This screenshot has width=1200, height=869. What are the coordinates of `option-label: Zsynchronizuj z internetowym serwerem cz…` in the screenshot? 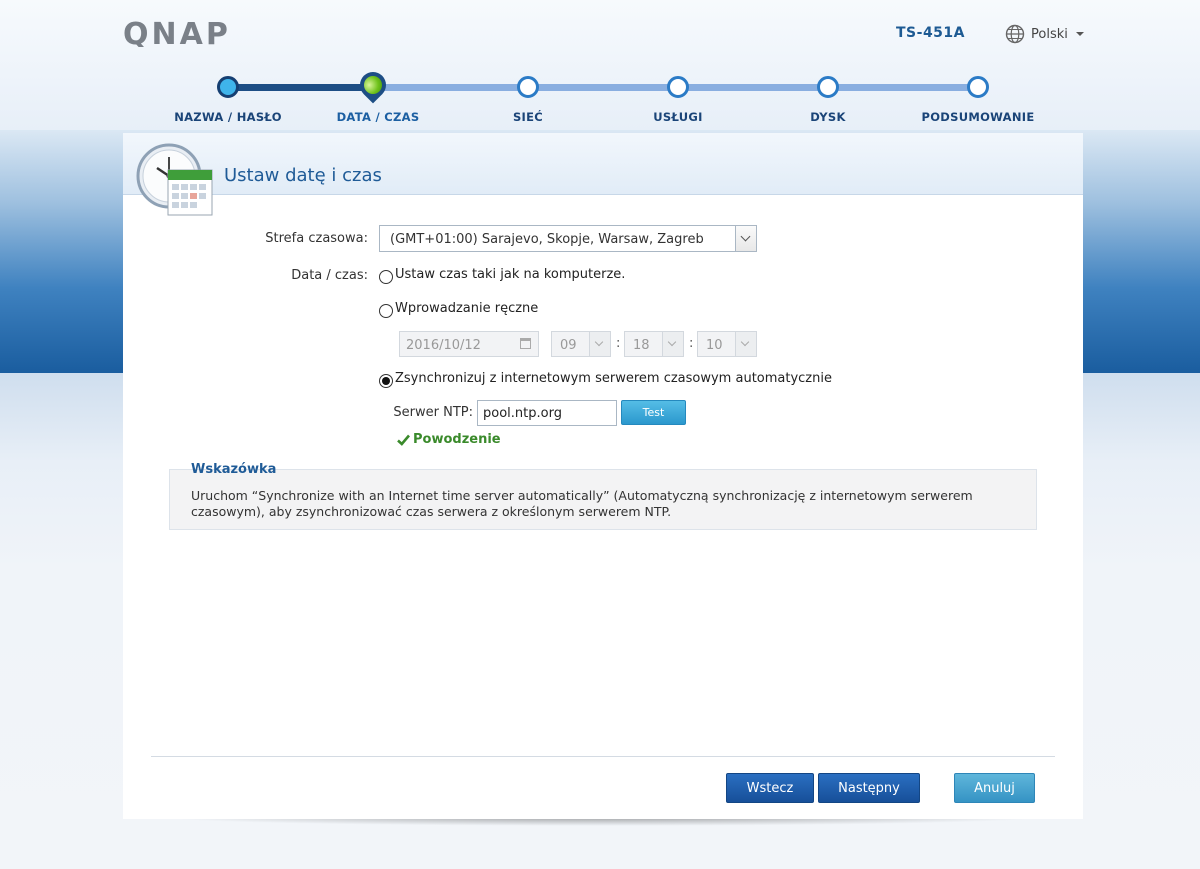 It's located at (613, 378).